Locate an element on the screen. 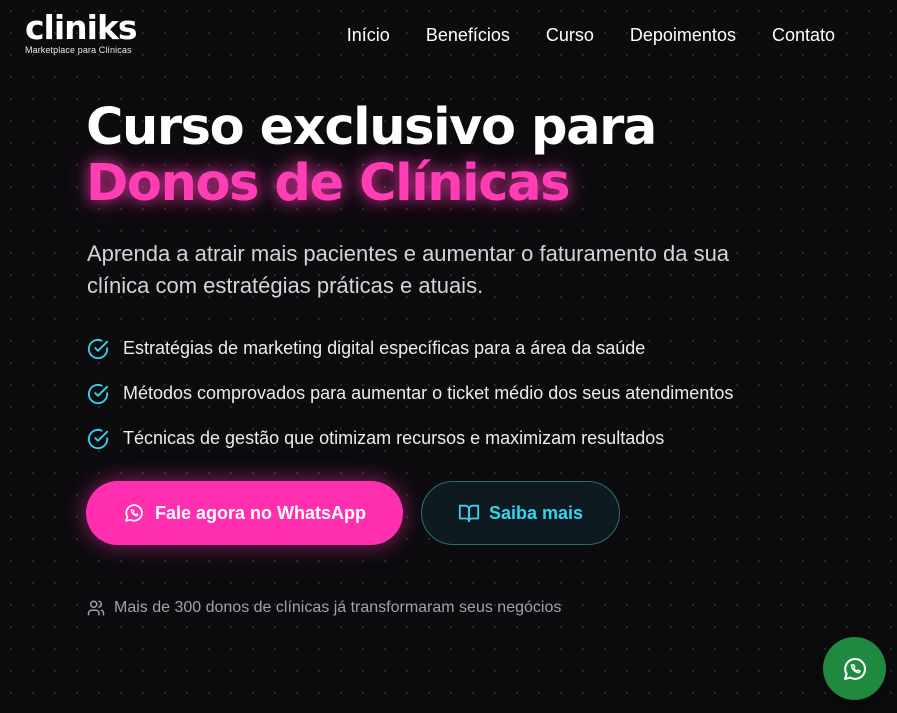  logo-wordmark: cliniks is located at coordinates (81, 27).